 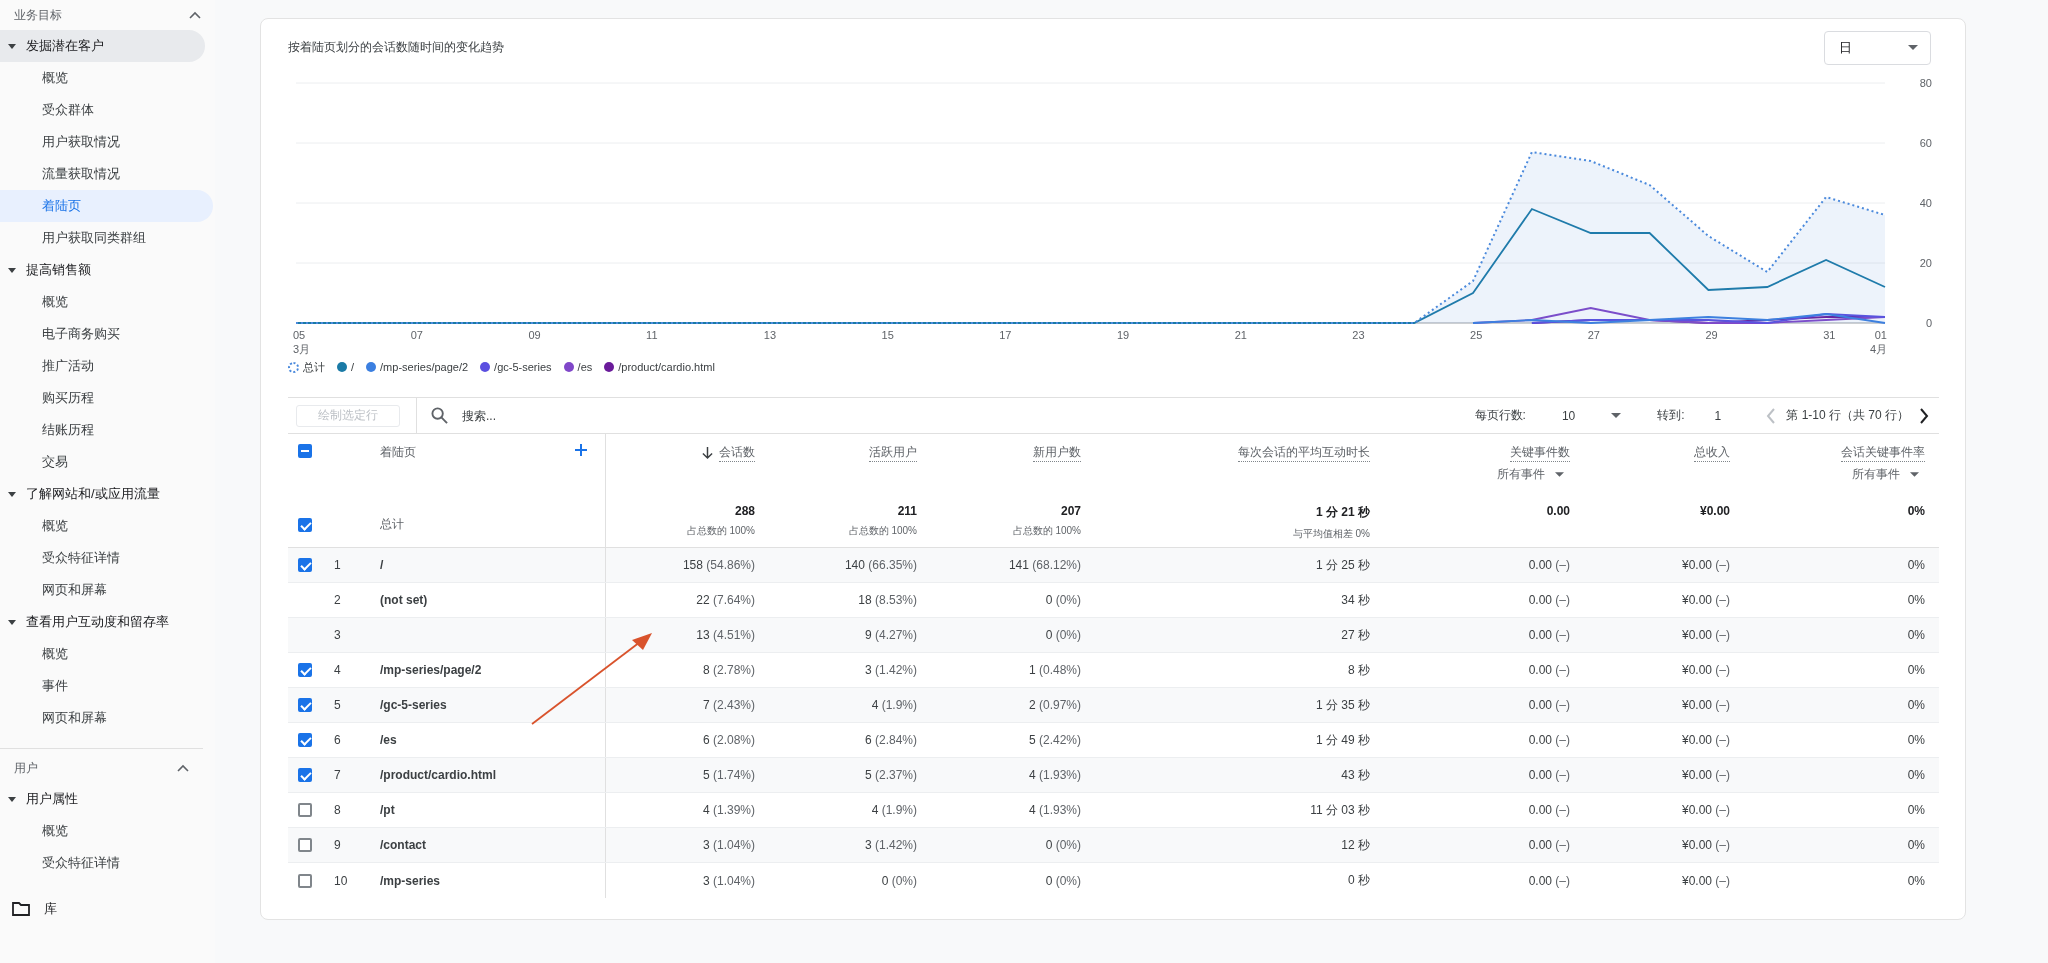 What do you see at coordinates (1558, 511) in the screenshot?
I see `total-value: 0.00` at bounding box center [1558, 511].